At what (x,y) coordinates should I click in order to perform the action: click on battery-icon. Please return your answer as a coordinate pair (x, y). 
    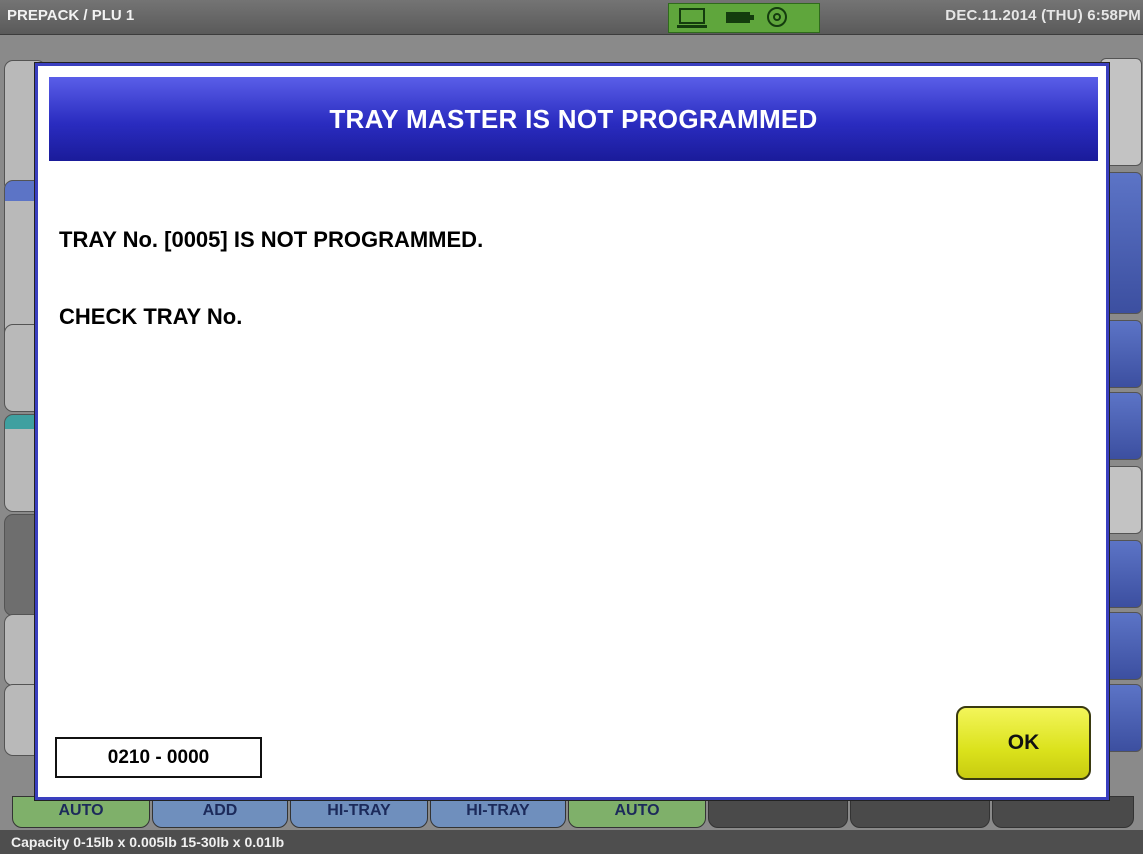
    Looking at the image, I should click on (740, 17).